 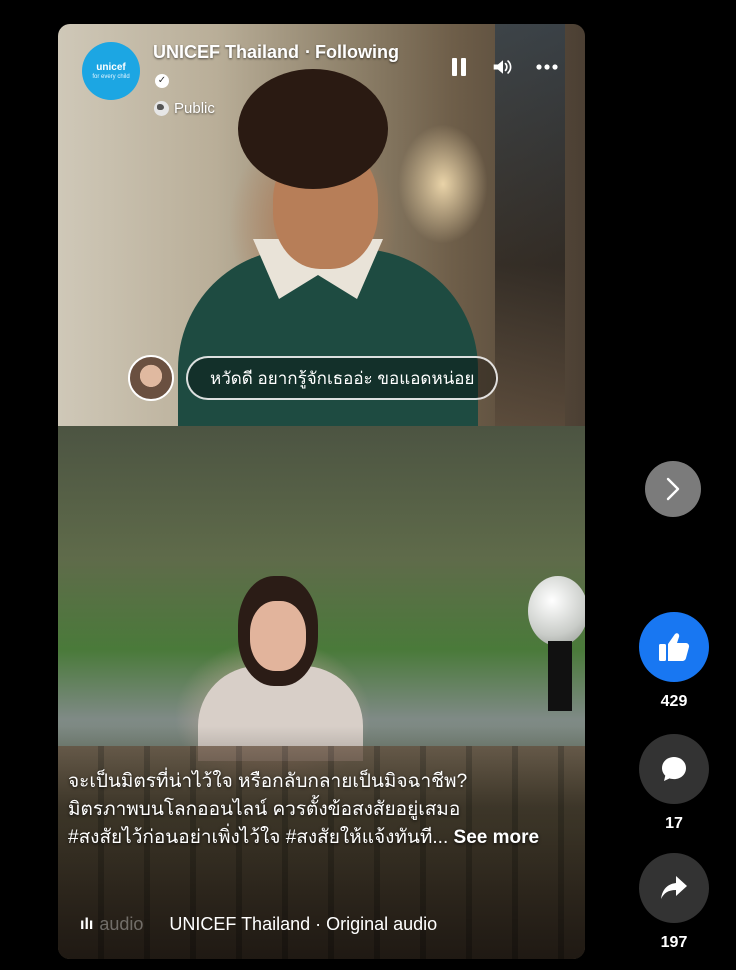 I want to click on page-header-title: UNICEF Thailand · Following, so click(x=276, y=52).